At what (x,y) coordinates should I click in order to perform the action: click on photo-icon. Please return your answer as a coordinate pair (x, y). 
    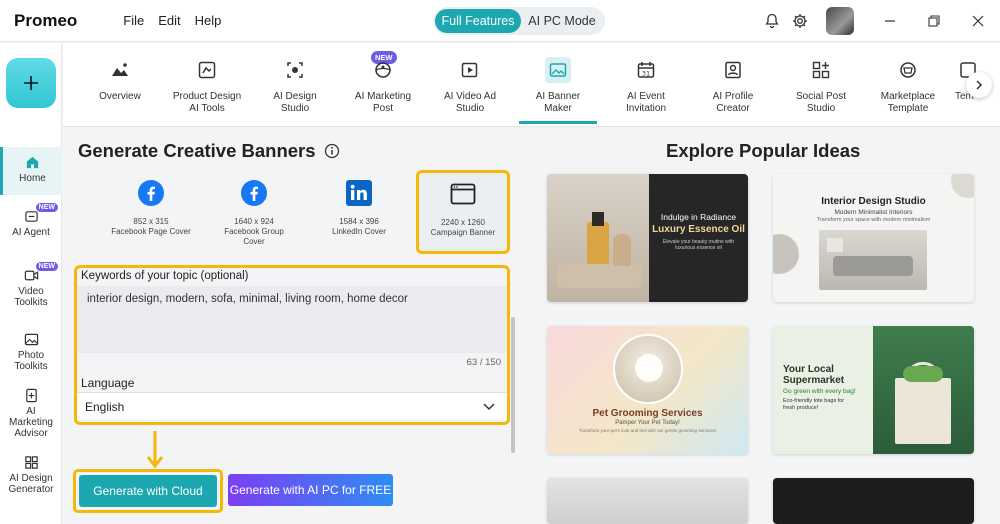
    Looking at the image, I should click on (31, 339).